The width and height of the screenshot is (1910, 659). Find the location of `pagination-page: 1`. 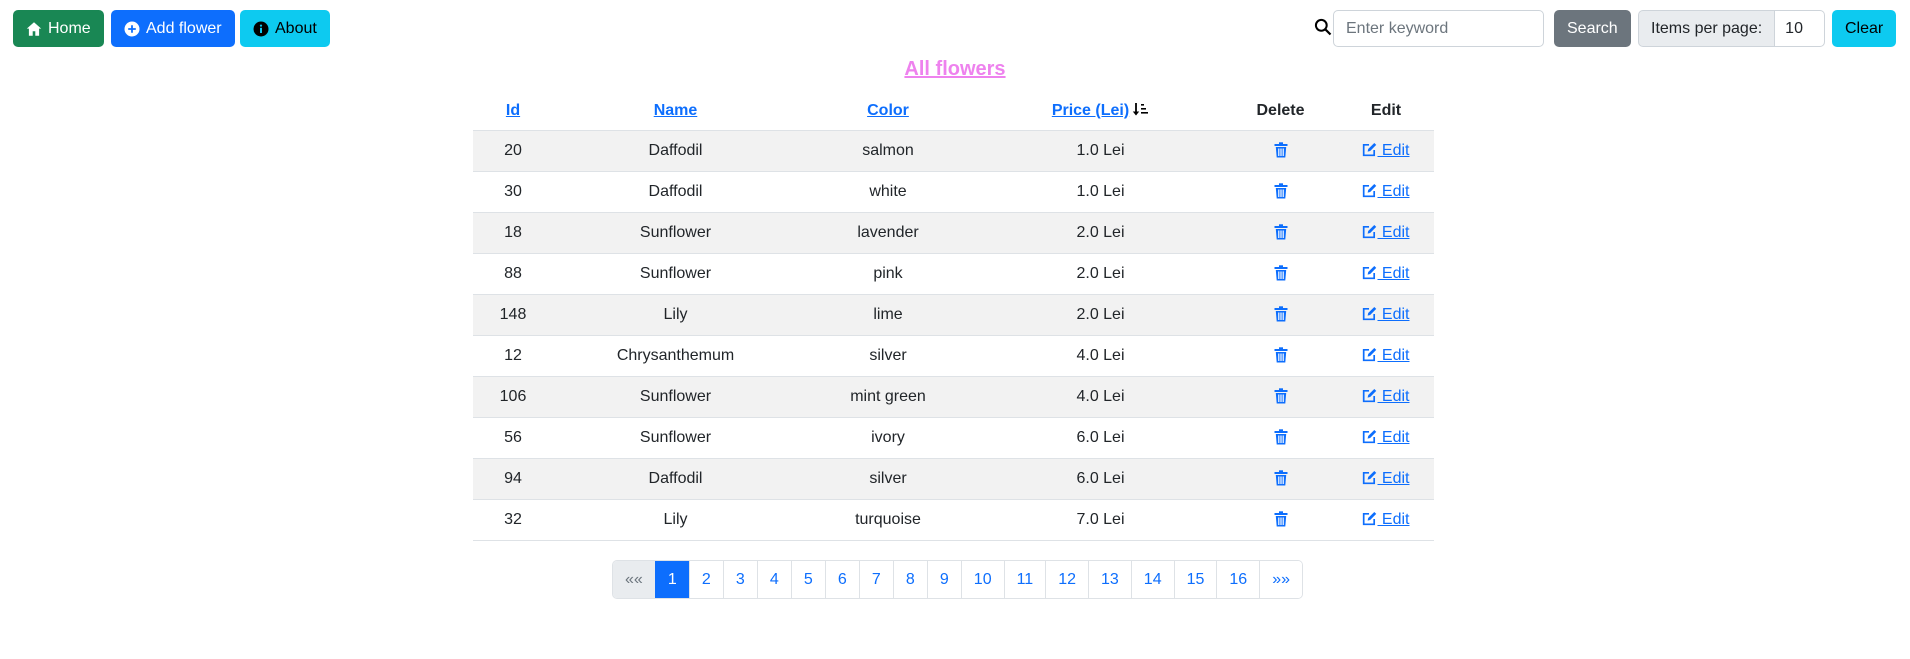

pagination-page: 1 is located at coordinates (671, 579).